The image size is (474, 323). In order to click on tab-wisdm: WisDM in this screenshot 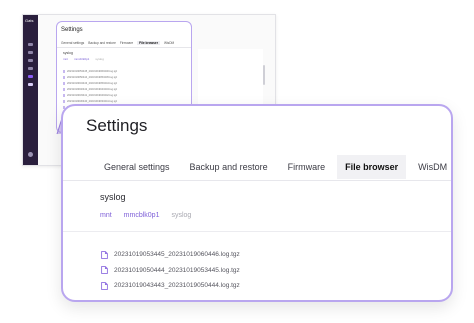, I will do `click(430, 167)`.